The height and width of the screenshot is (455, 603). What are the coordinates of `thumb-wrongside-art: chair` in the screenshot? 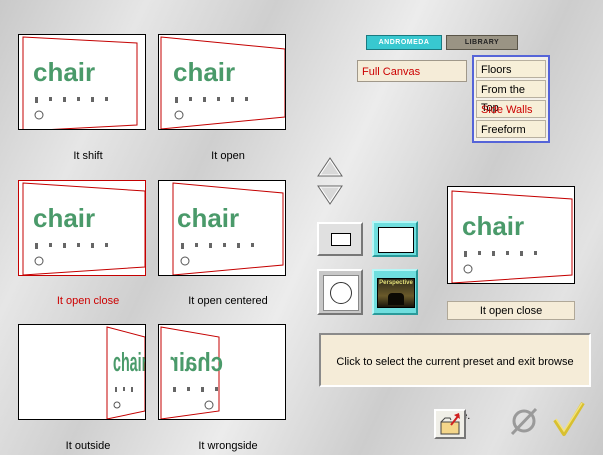 It's located at (191, 372).